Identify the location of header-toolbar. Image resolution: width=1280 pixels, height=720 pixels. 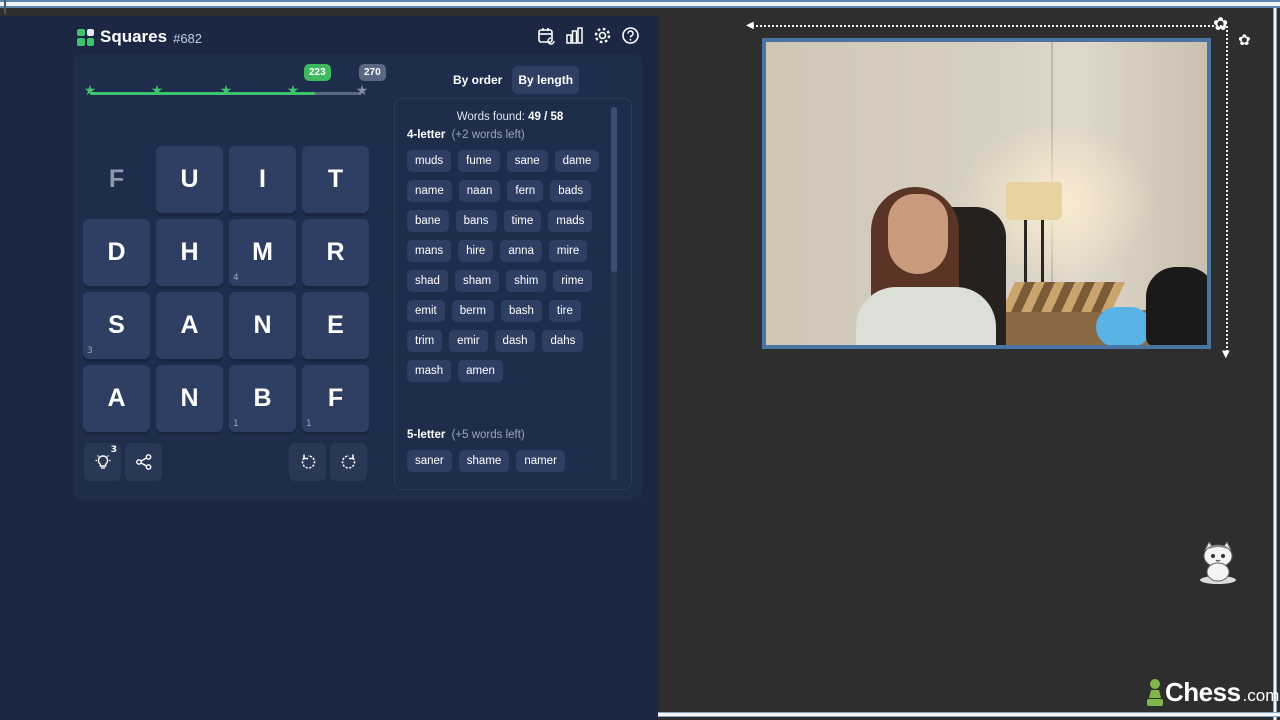
(588, 35).